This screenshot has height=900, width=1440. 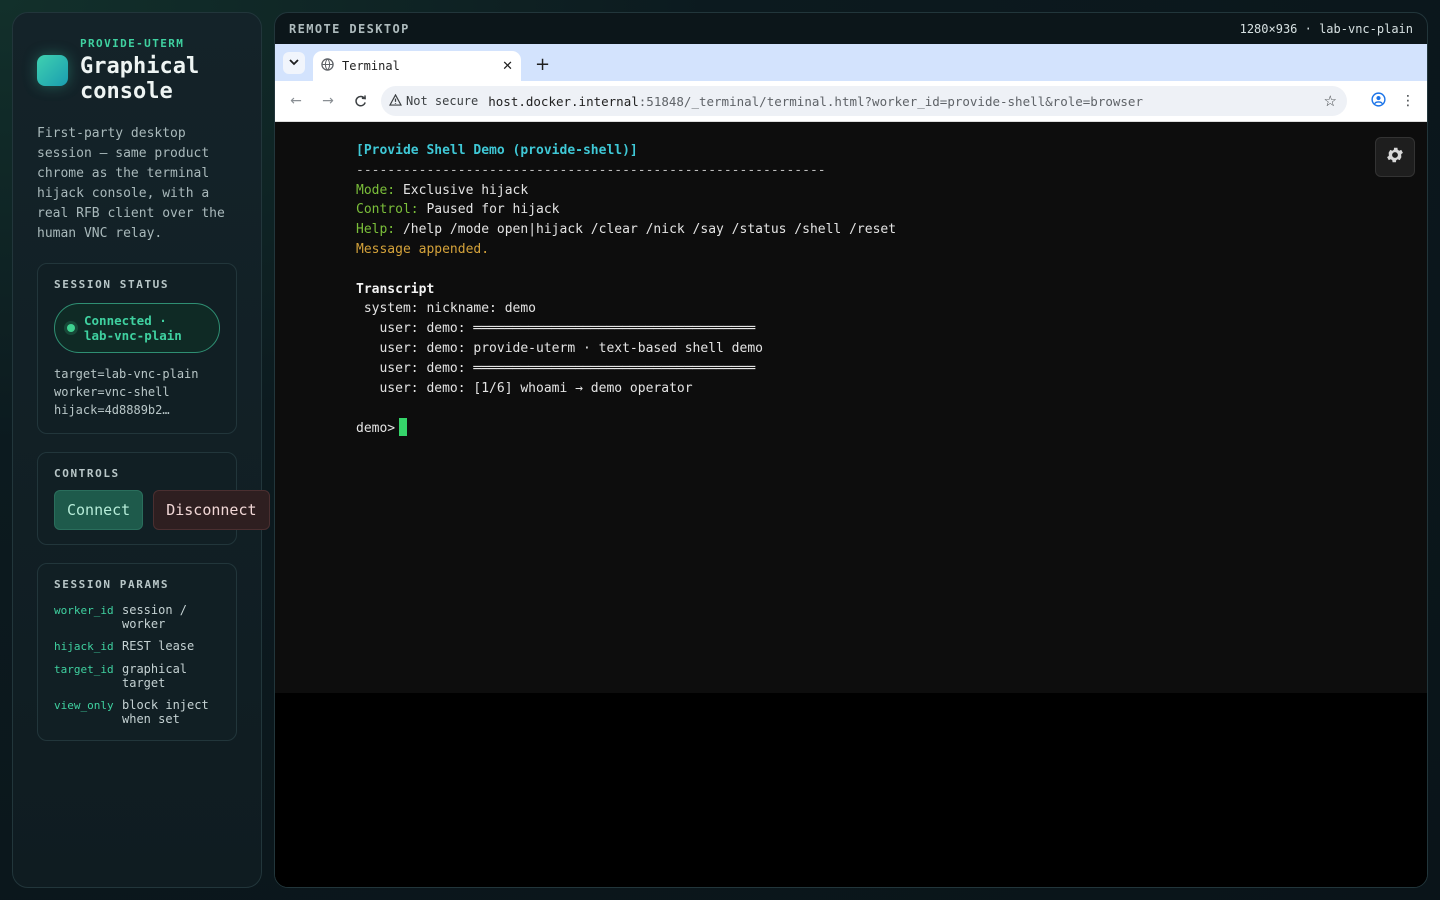 I want to click on help-key: Help:, so click(x=376, y=230).